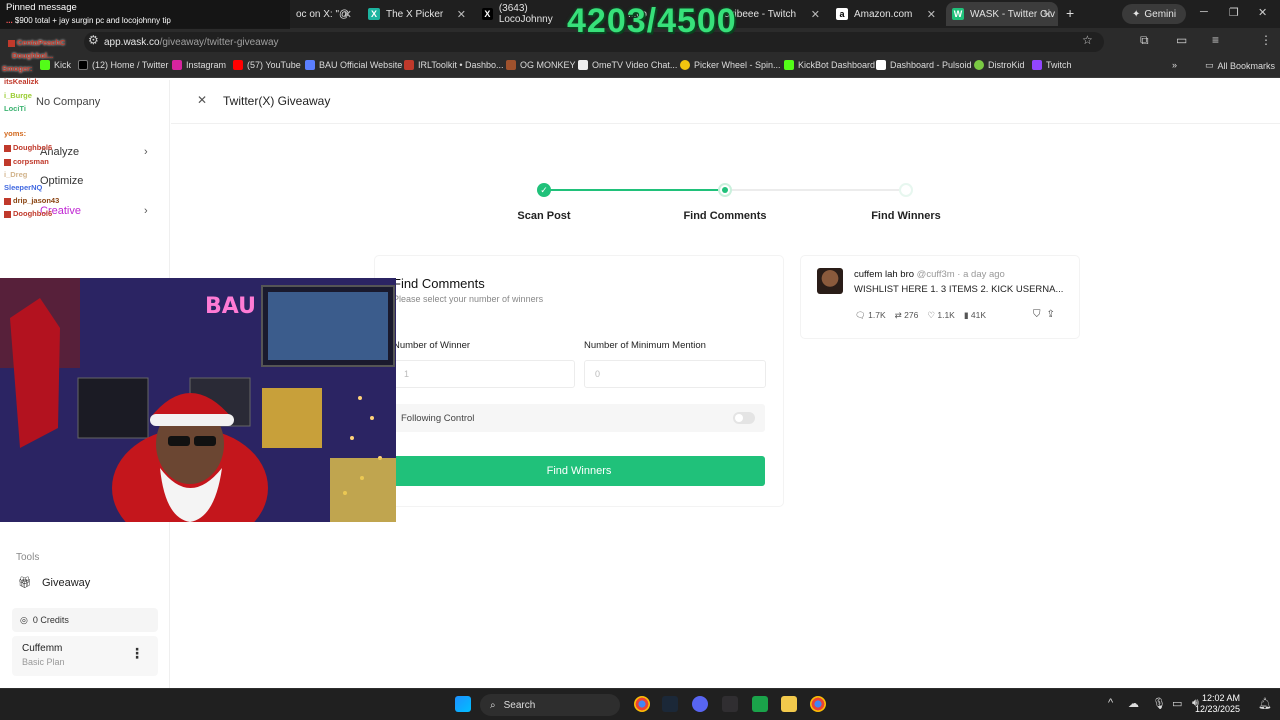 Image resolution: width=1280 pixels, height=720 pixels. What do you see at coordinates (93, 40) in the screenshot?
I see `site-info-icon: ⚙` at bounding box center [93, 40].